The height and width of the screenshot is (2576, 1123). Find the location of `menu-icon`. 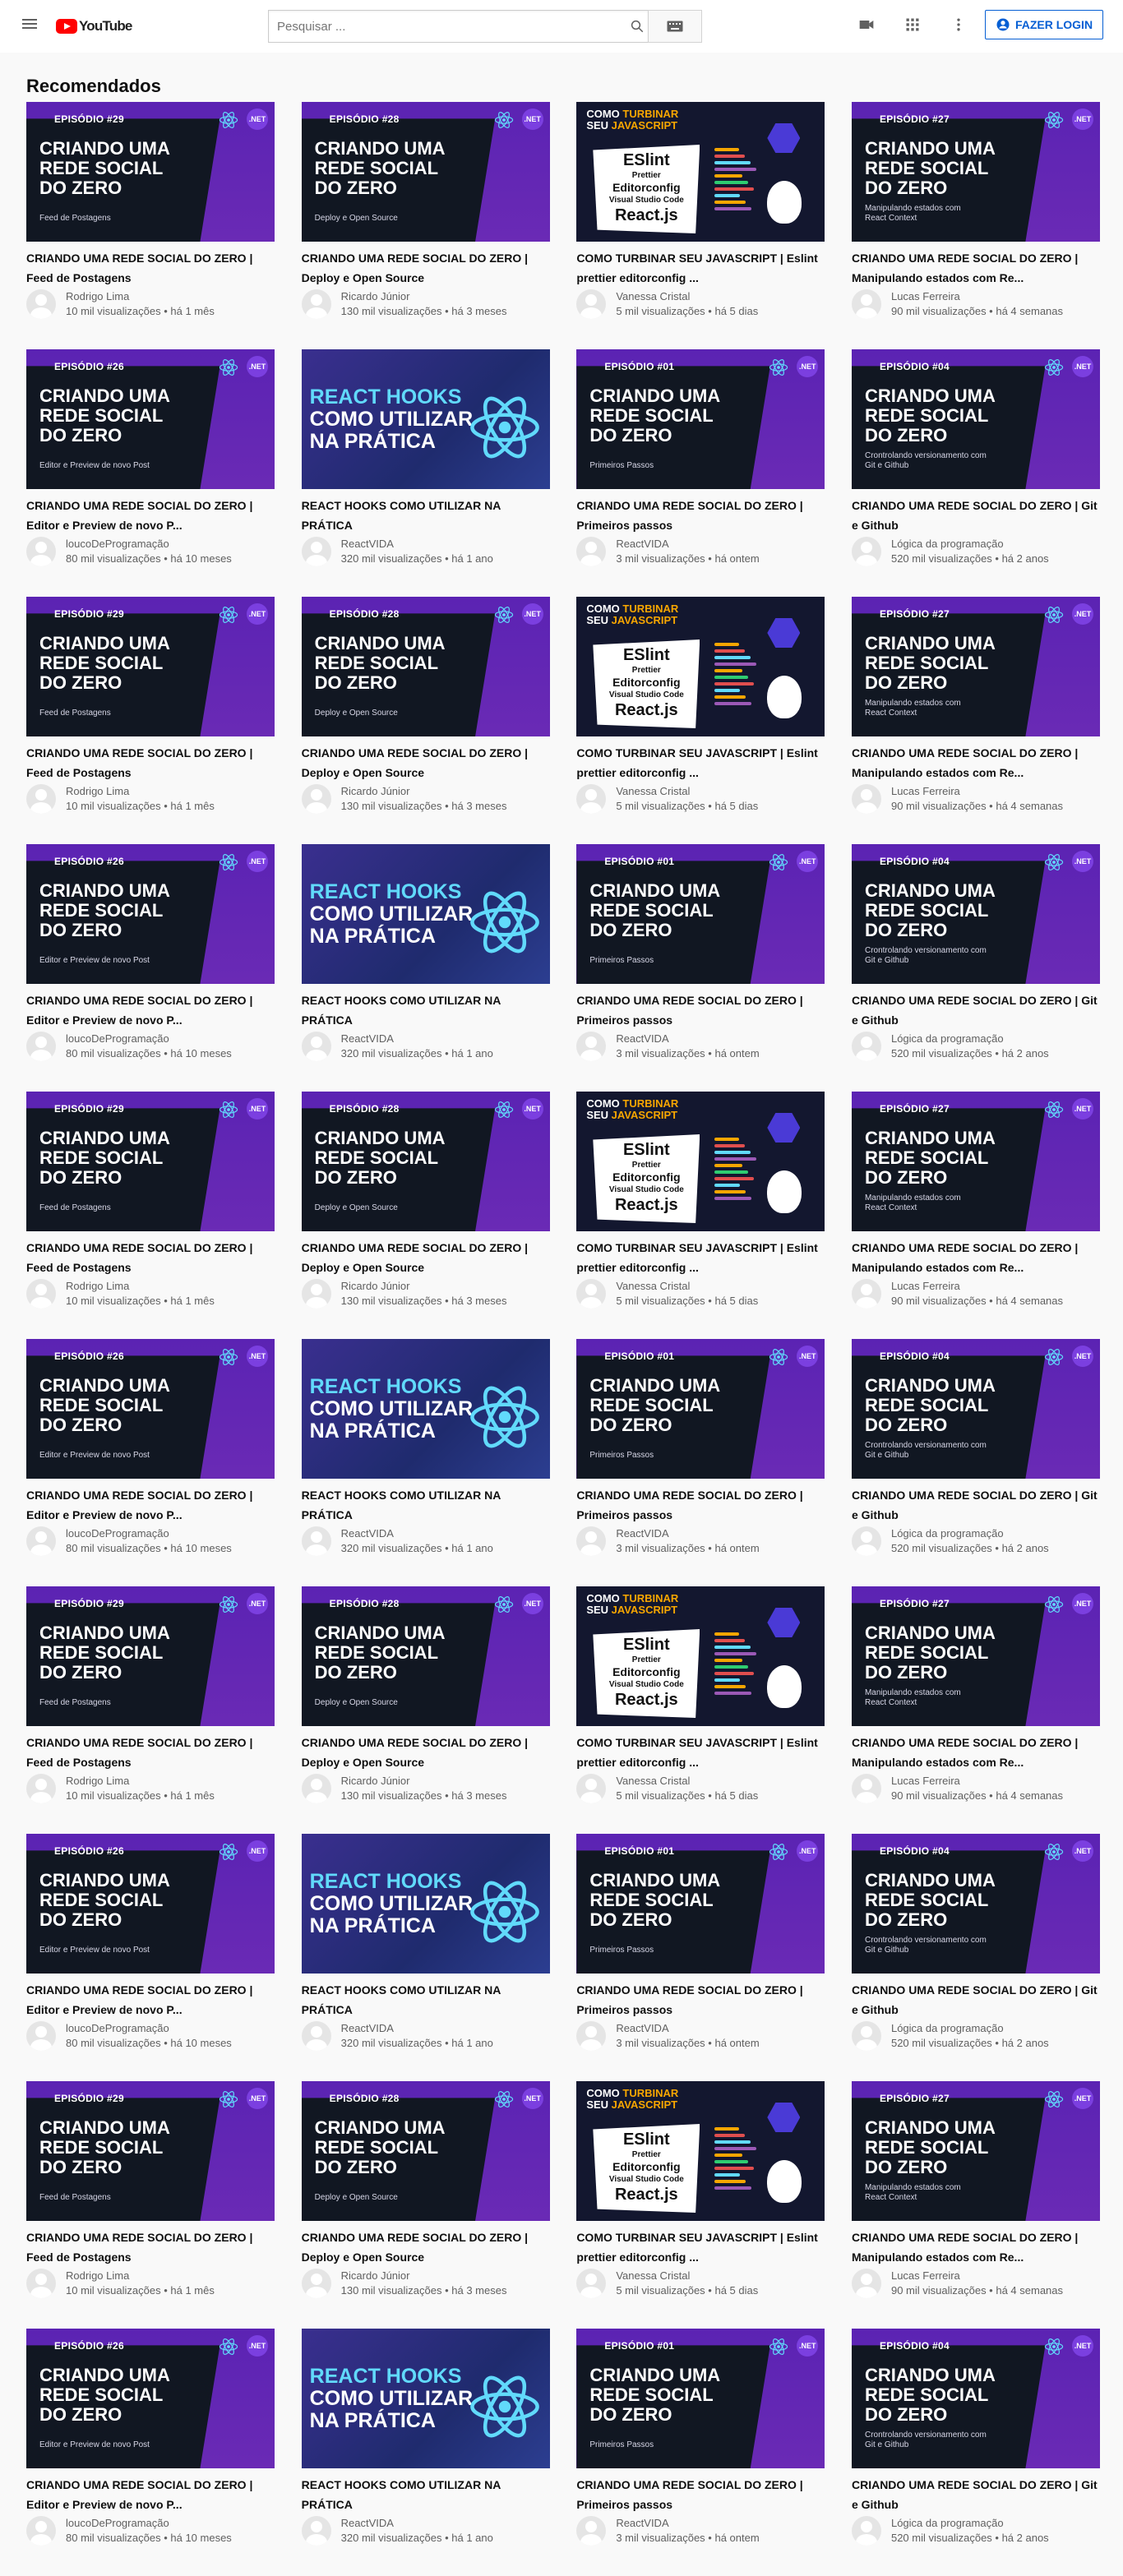

menu-icon is located at coordinates (29, 26).